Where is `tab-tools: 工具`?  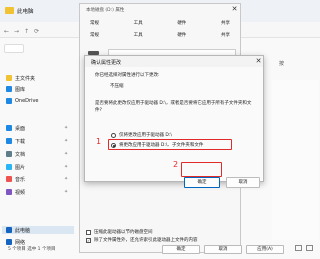
tab-tools: 工具 is located at coordinates (138, 35).